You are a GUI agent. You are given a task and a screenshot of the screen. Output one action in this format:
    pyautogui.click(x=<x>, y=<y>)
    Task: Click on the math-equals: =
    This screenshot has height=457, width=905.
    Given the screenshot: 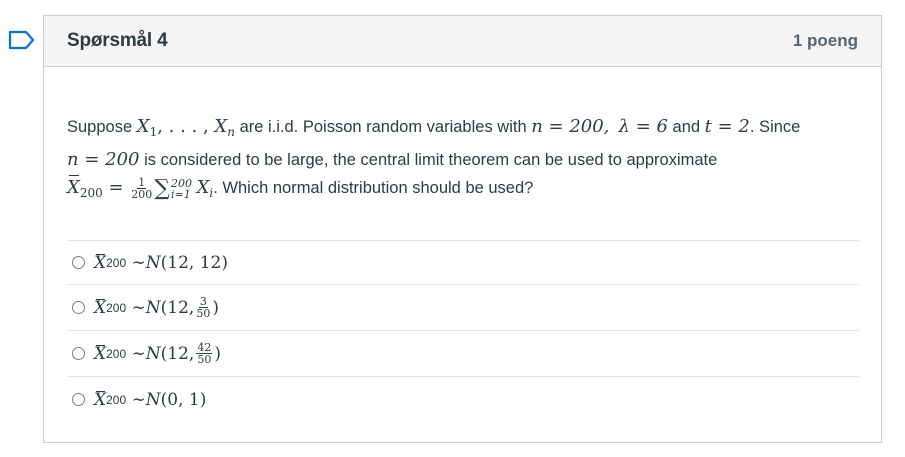 What is the action you would take?
    pyautogui.click(x=116, y=187)
    